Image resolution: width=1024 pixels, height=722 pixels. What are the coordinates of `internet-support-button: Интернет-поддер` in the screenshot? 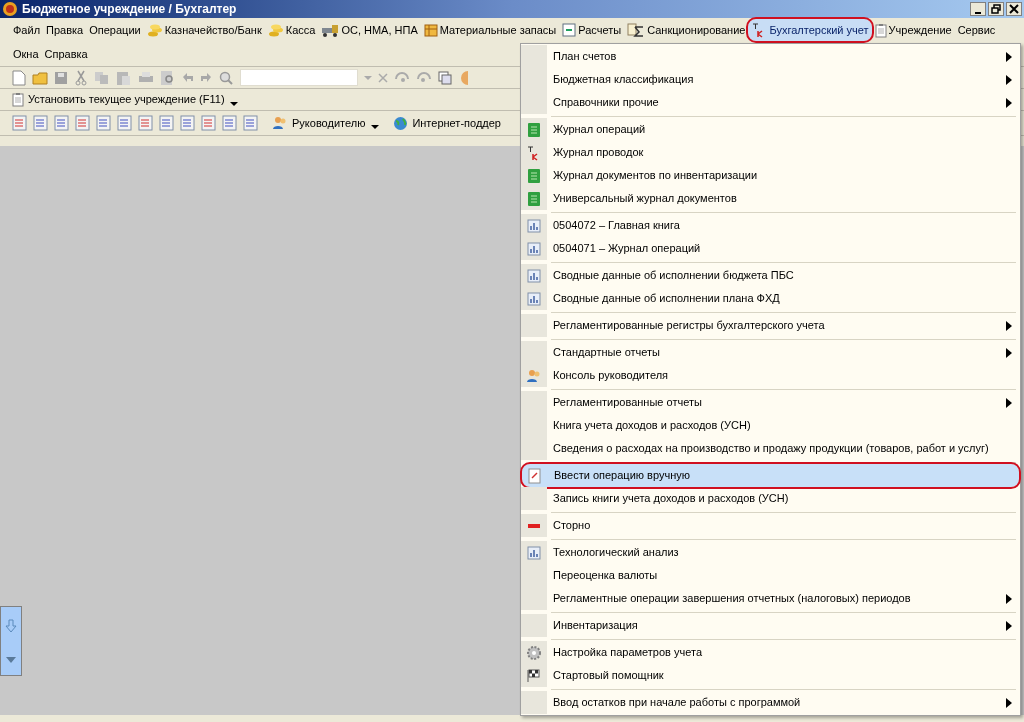 It's located at (447, 123).